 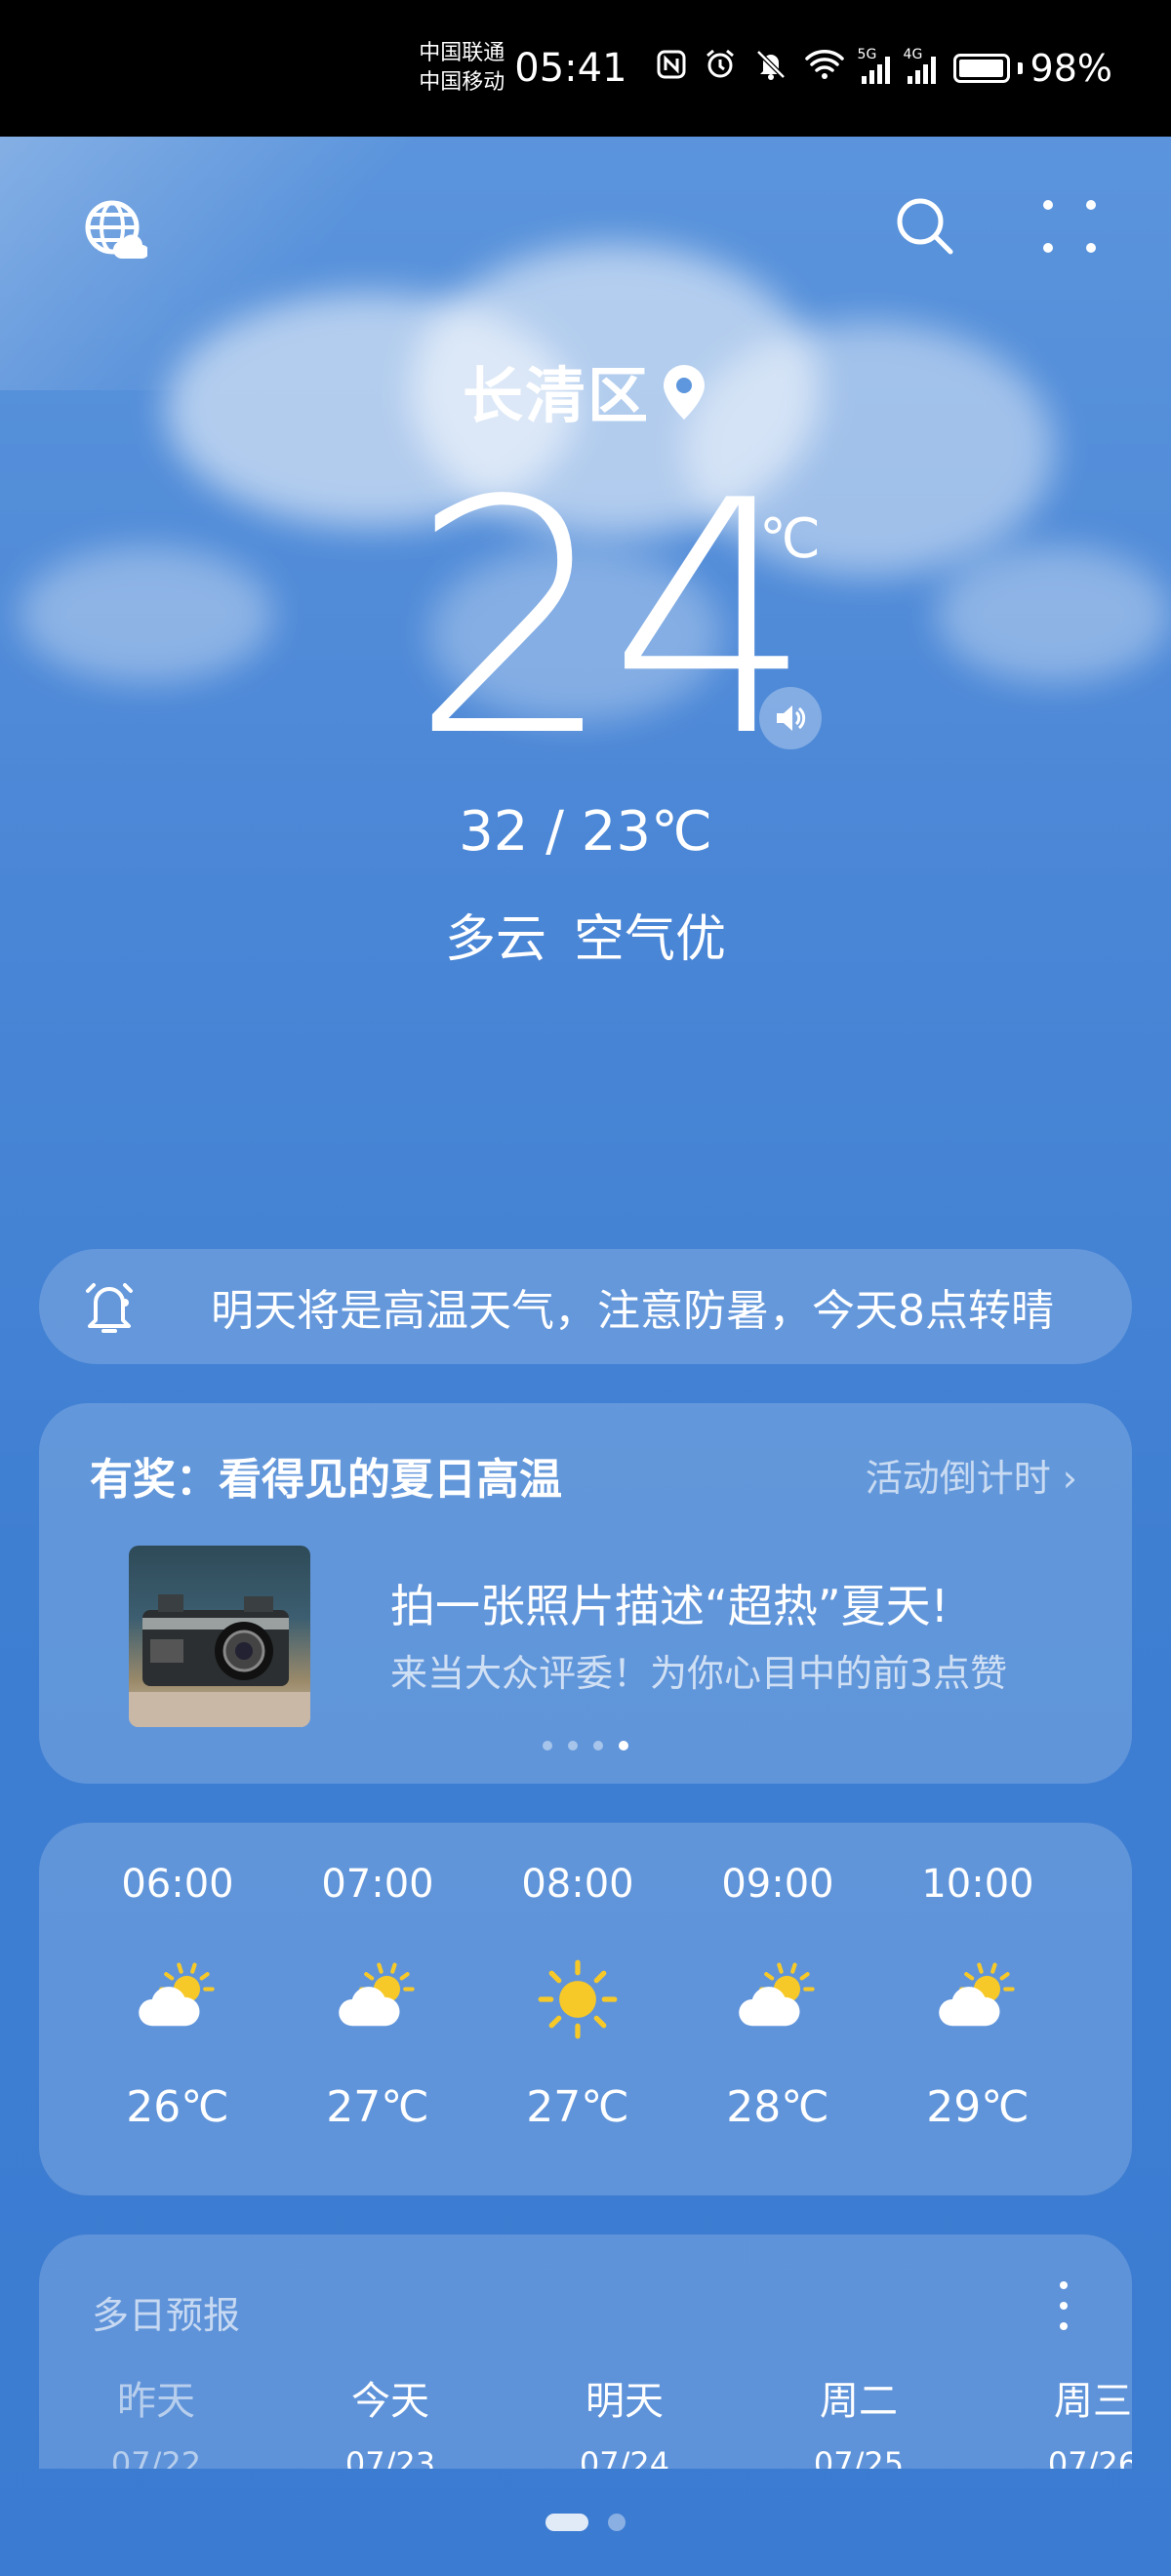 I want to click on nfc-icon, so click(x=671, y=68).